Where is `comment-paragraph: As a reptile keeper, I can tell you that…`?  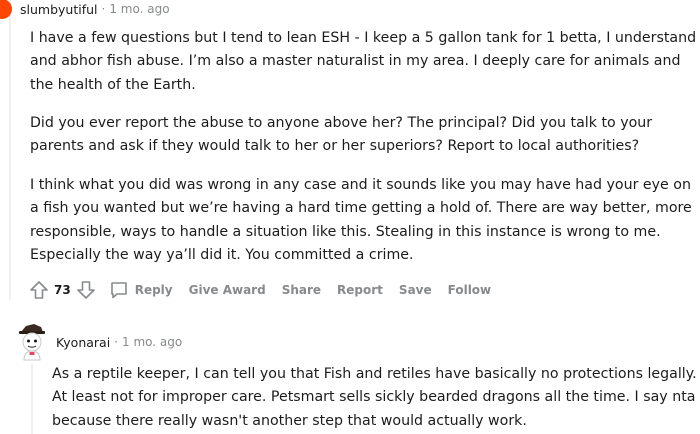 comment-paragraph: As a reptile keeper, I can tell you that… is located at coordinates (374, 397).